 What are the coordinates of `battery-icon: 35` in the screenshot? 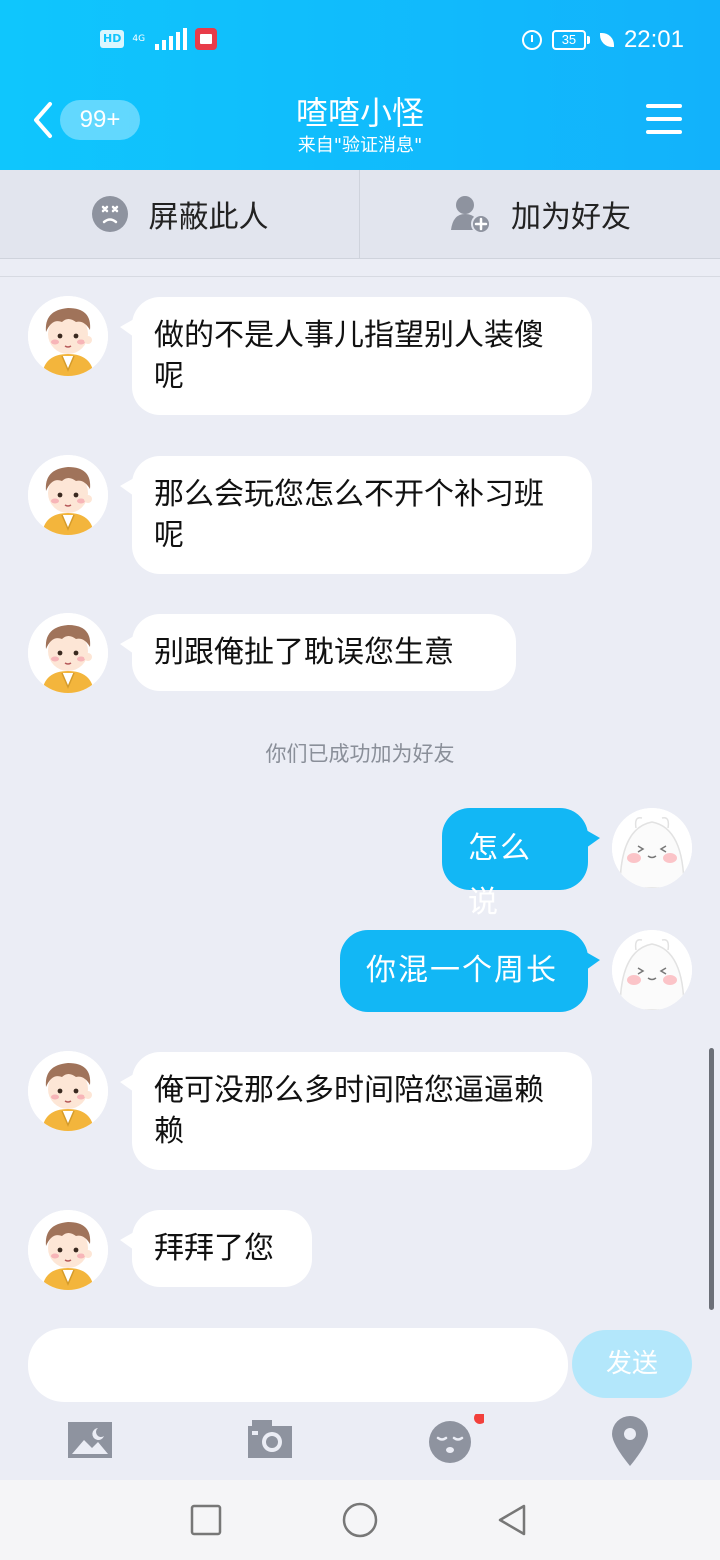 It's located at (570, 40).